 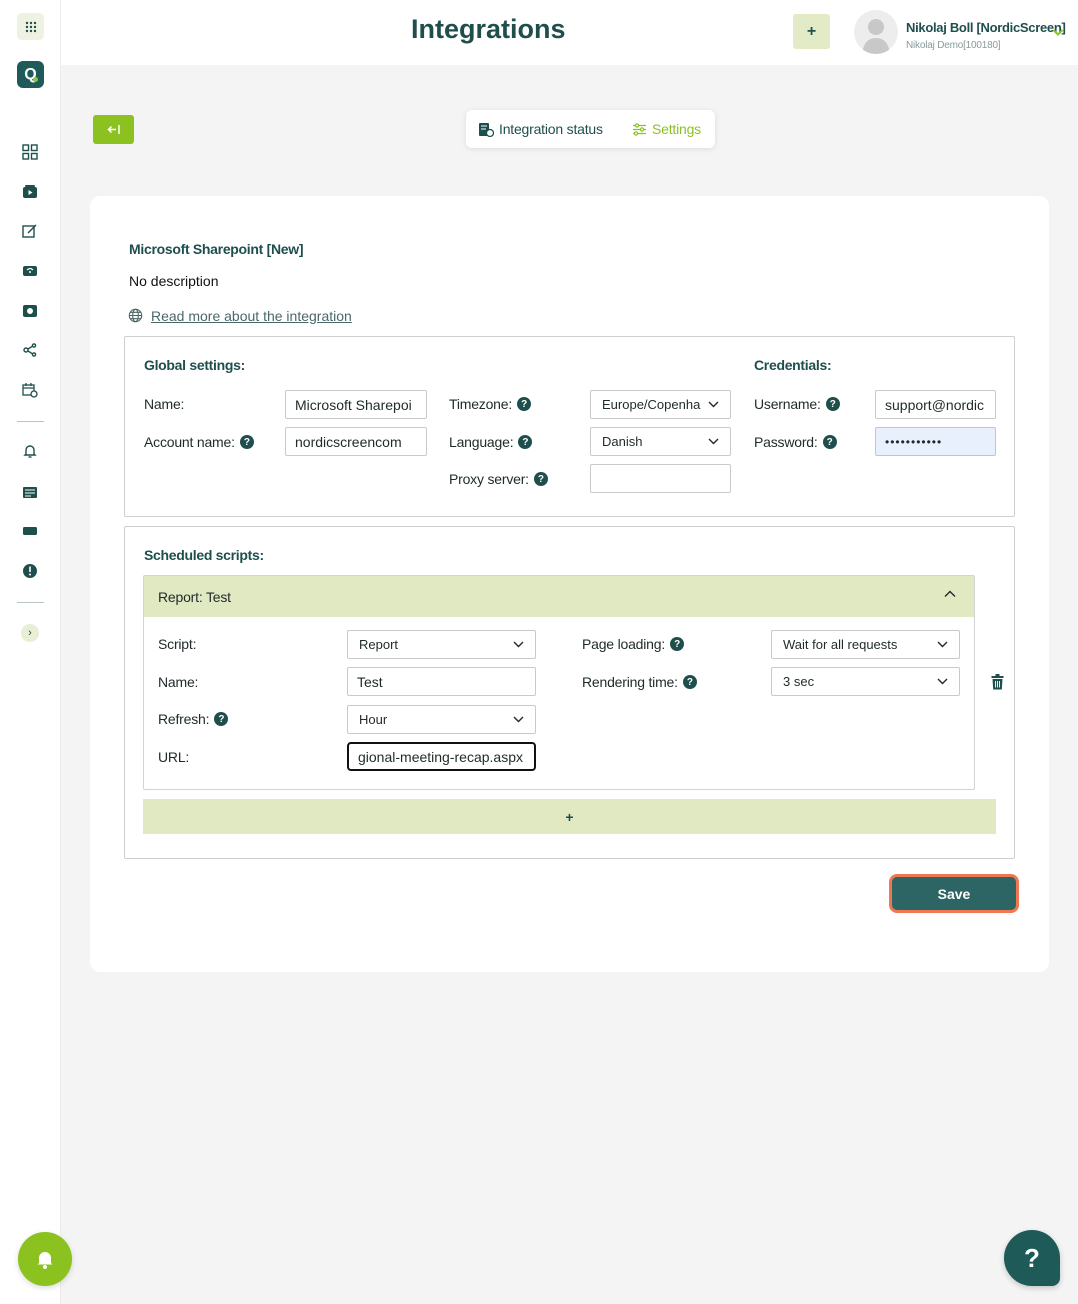 What do you see at coordinates (488, 29) in the screenshot?
I see `page-title: Integrations` at bounding box center [488, 29].